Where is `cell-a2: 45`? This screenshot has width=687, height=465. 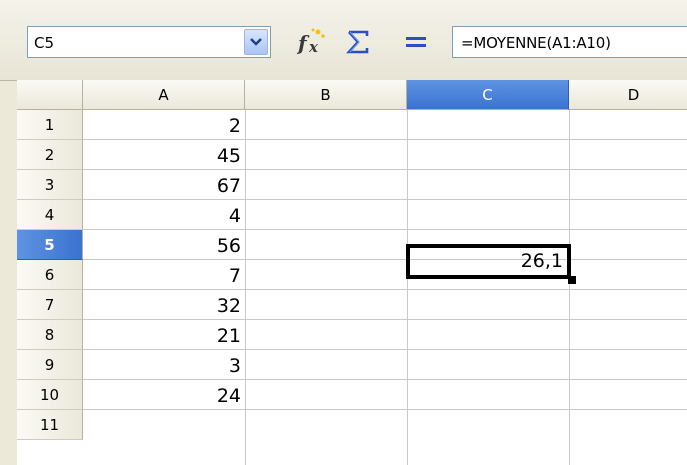 cell-a2: 45 is located at coordinates (164, 155).